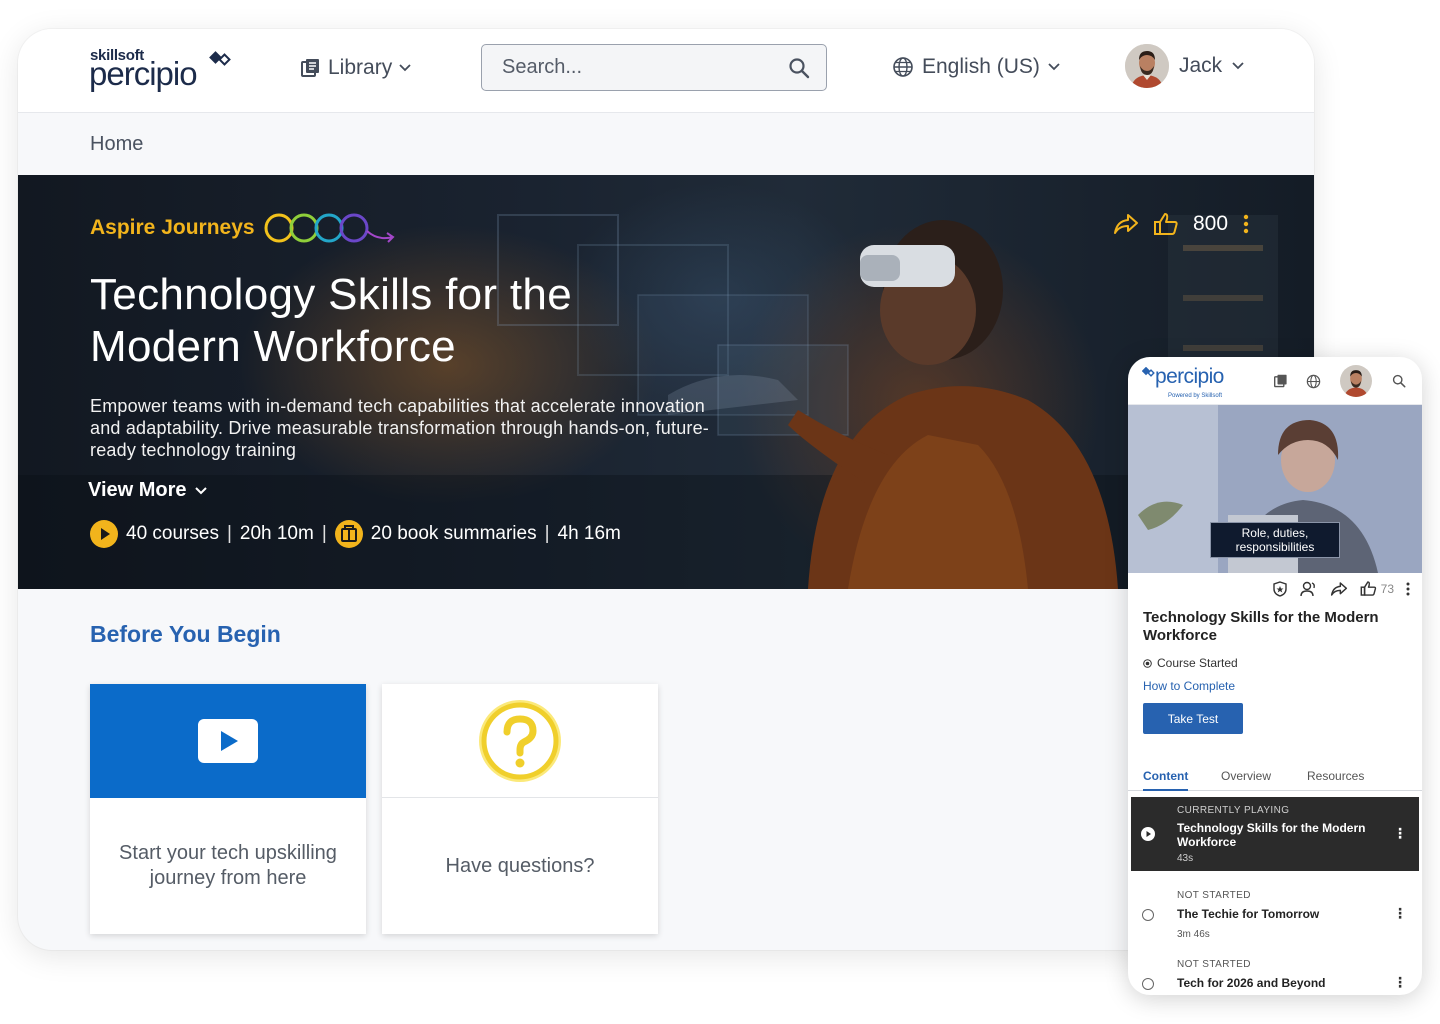  Describe the element at coordinates (348, 534) in the screenshot. I see `book-summary-icon` at that location.